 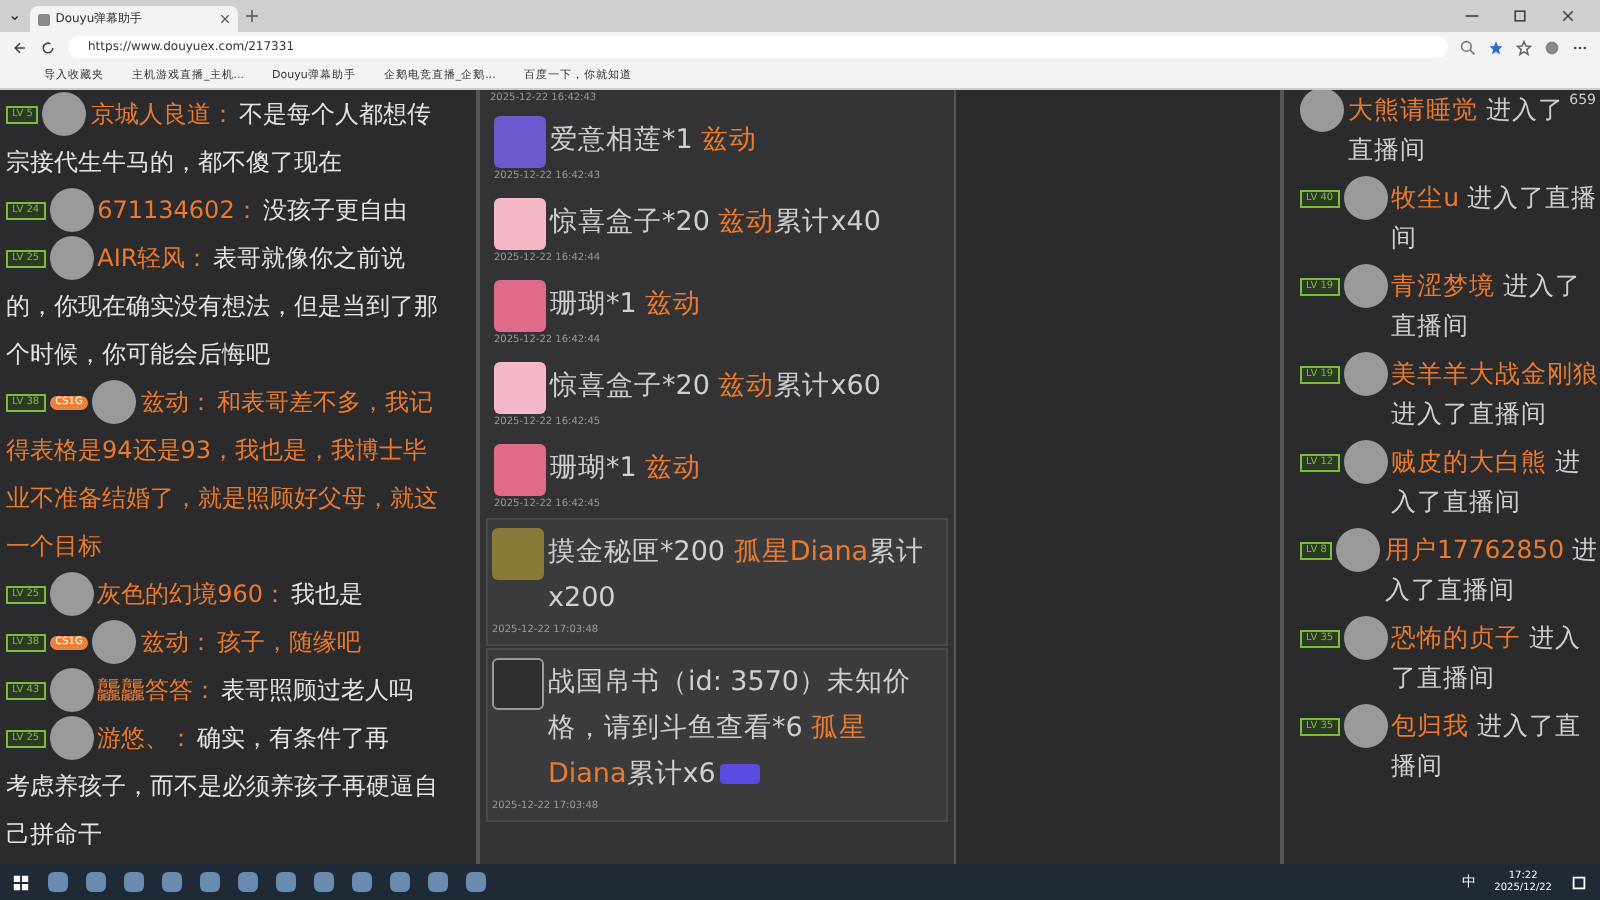 What do you see at coordinates (1487, 482) in the screenshot?
I see `entry-message: 贼皮的大白熊 进入了直播间` at bounding box center [1487, 482].